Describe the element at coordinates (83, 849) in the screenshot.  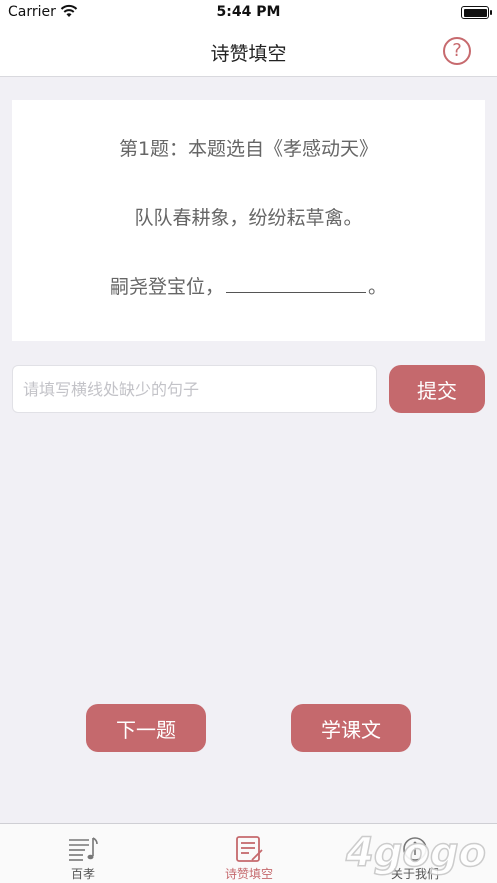
I see `music-list-icon` at that location.